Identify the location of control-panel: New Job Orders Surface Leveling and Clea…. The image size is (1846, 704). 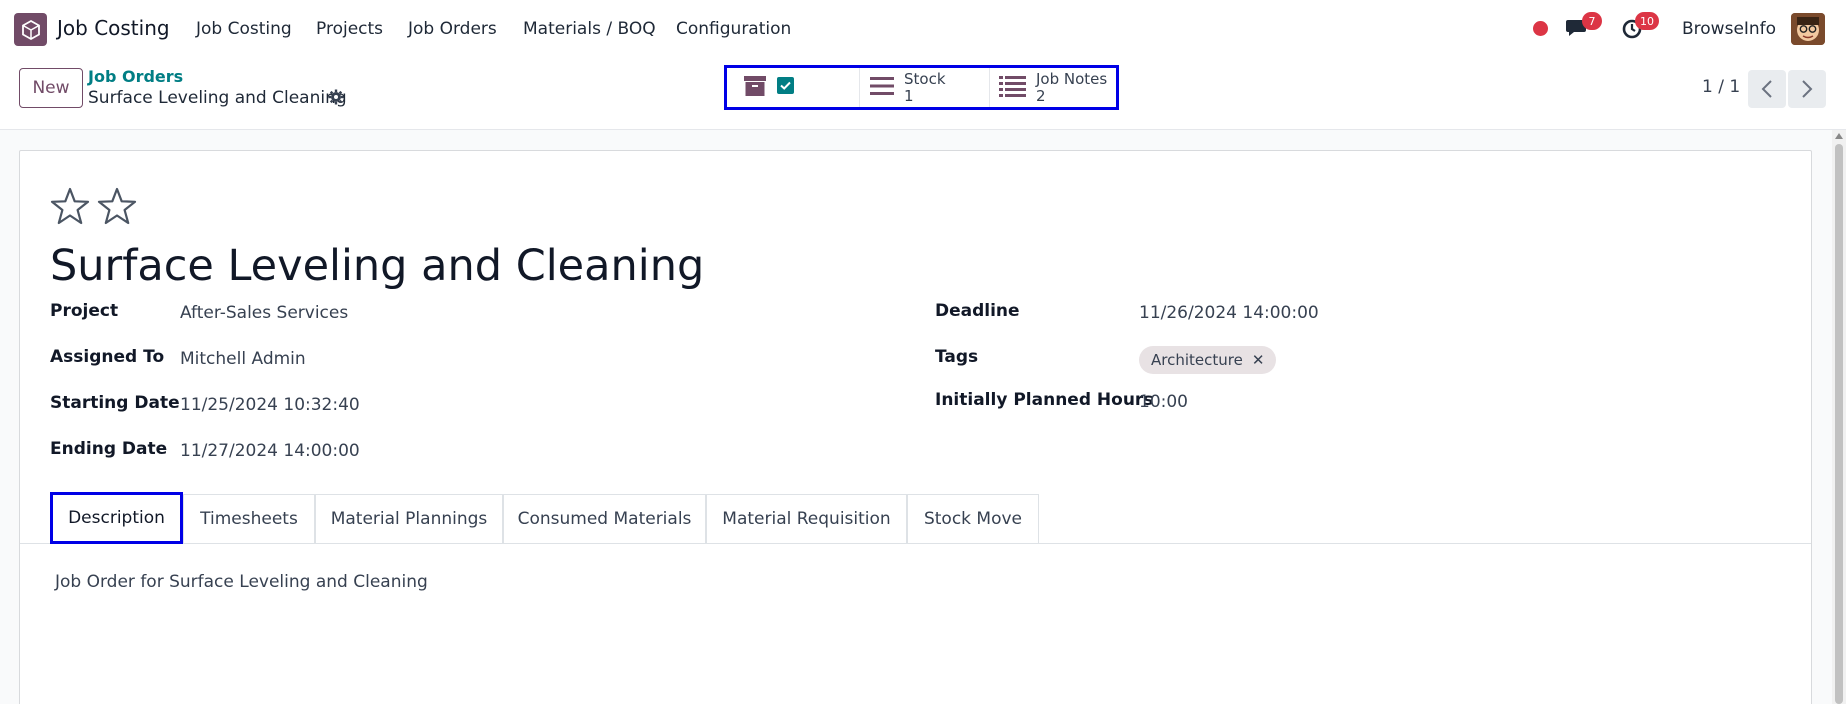
(923, 94).